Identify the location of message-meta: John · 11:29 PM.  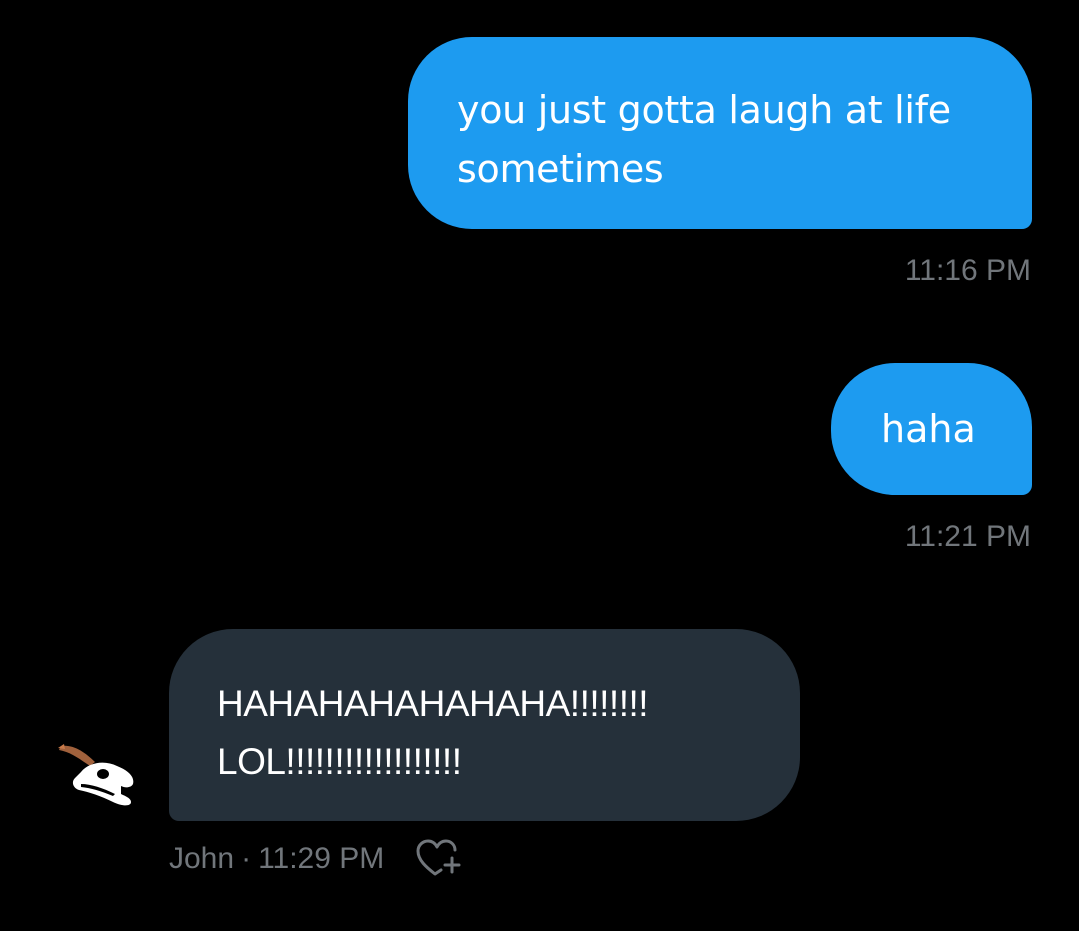
(276, 859).